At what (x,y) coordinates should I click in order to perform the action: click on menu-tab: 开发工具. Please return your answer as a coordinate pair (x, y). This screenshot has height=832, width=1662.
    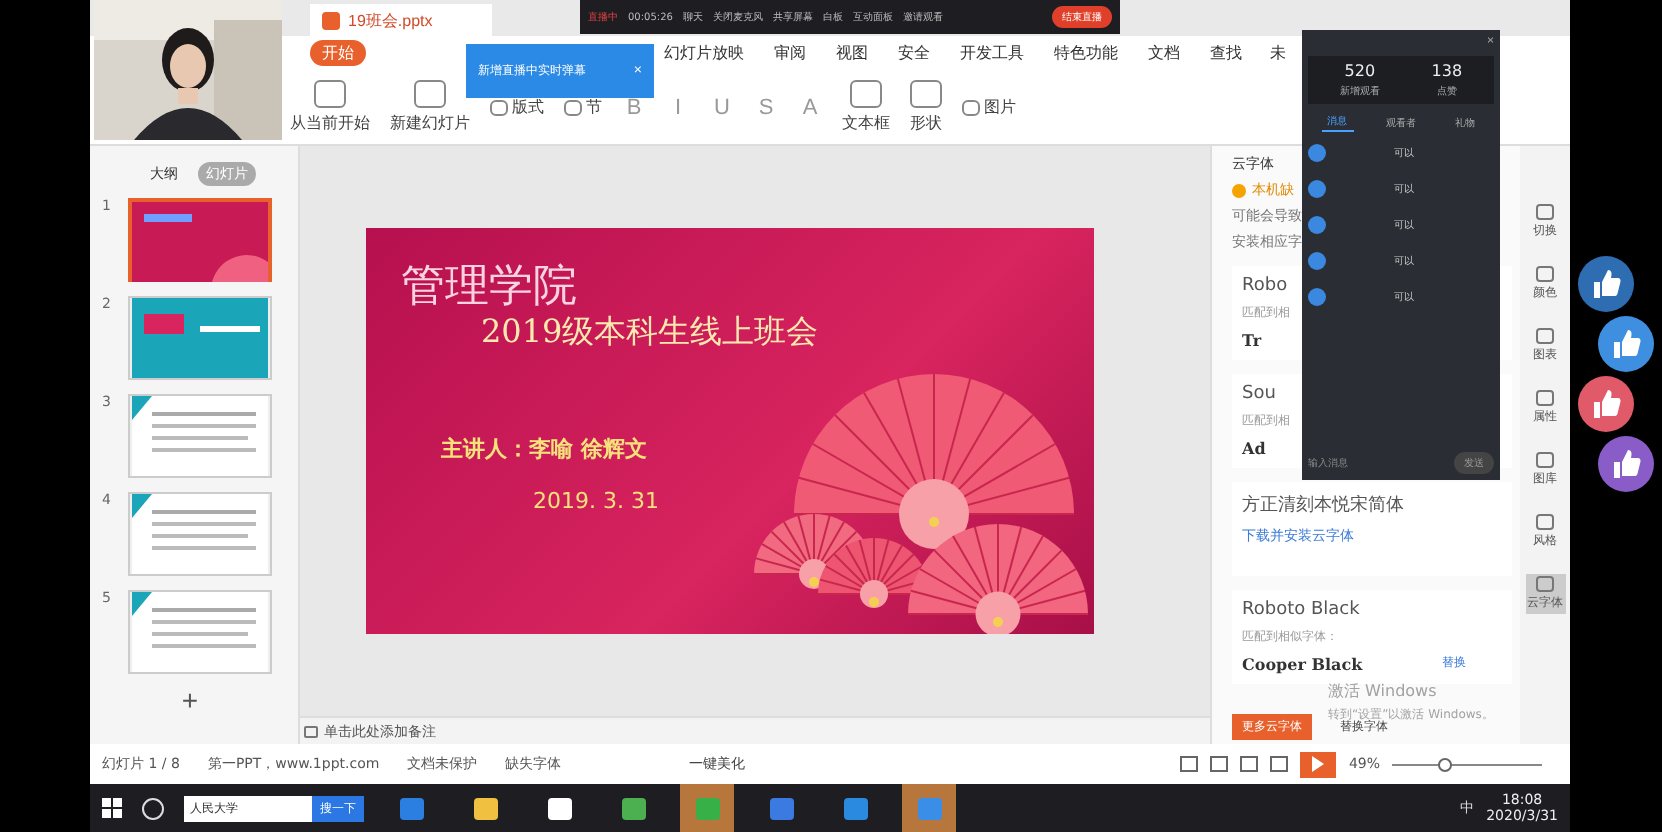
    Looking at the image, I should click on (992, 53).